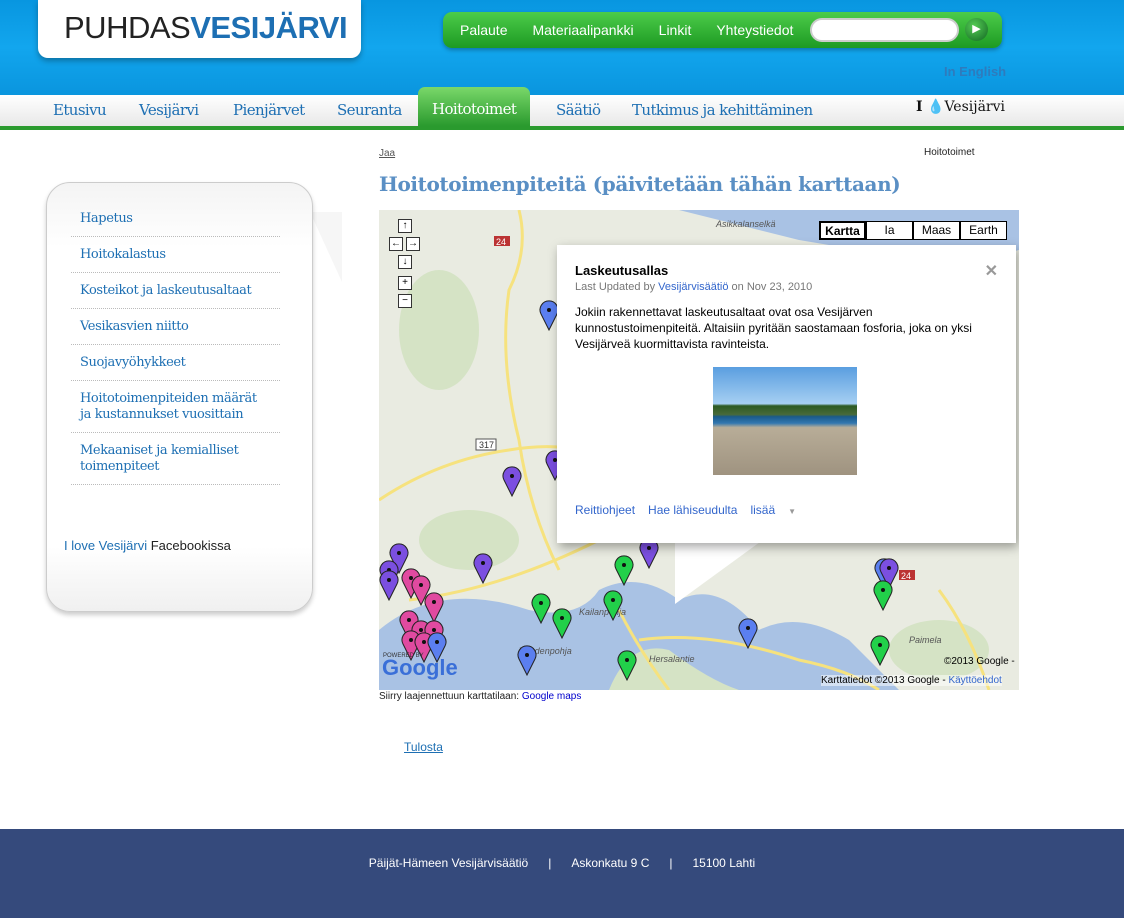  What do you see at coordinates (979, 661) in the screenshot?
I see `map-copyright: ©2013 Google -` at bounding box center [979, 661].